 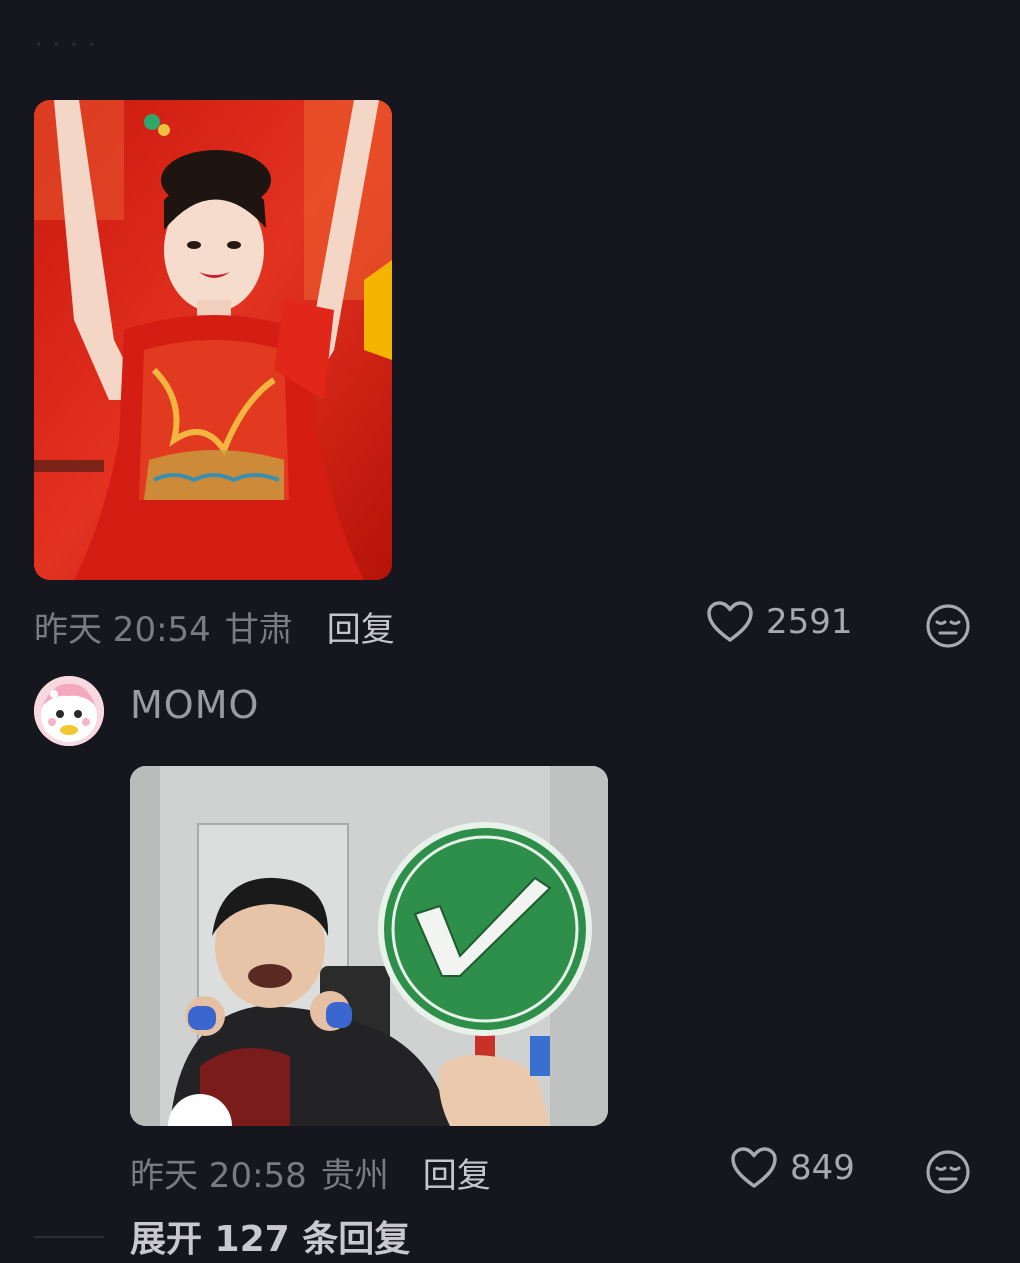 What do you see at coordinates (270, 1236) in the screenshot?
I see `expand-replies-button: 展开 127 条回复` at bounding box center [270, 1236].